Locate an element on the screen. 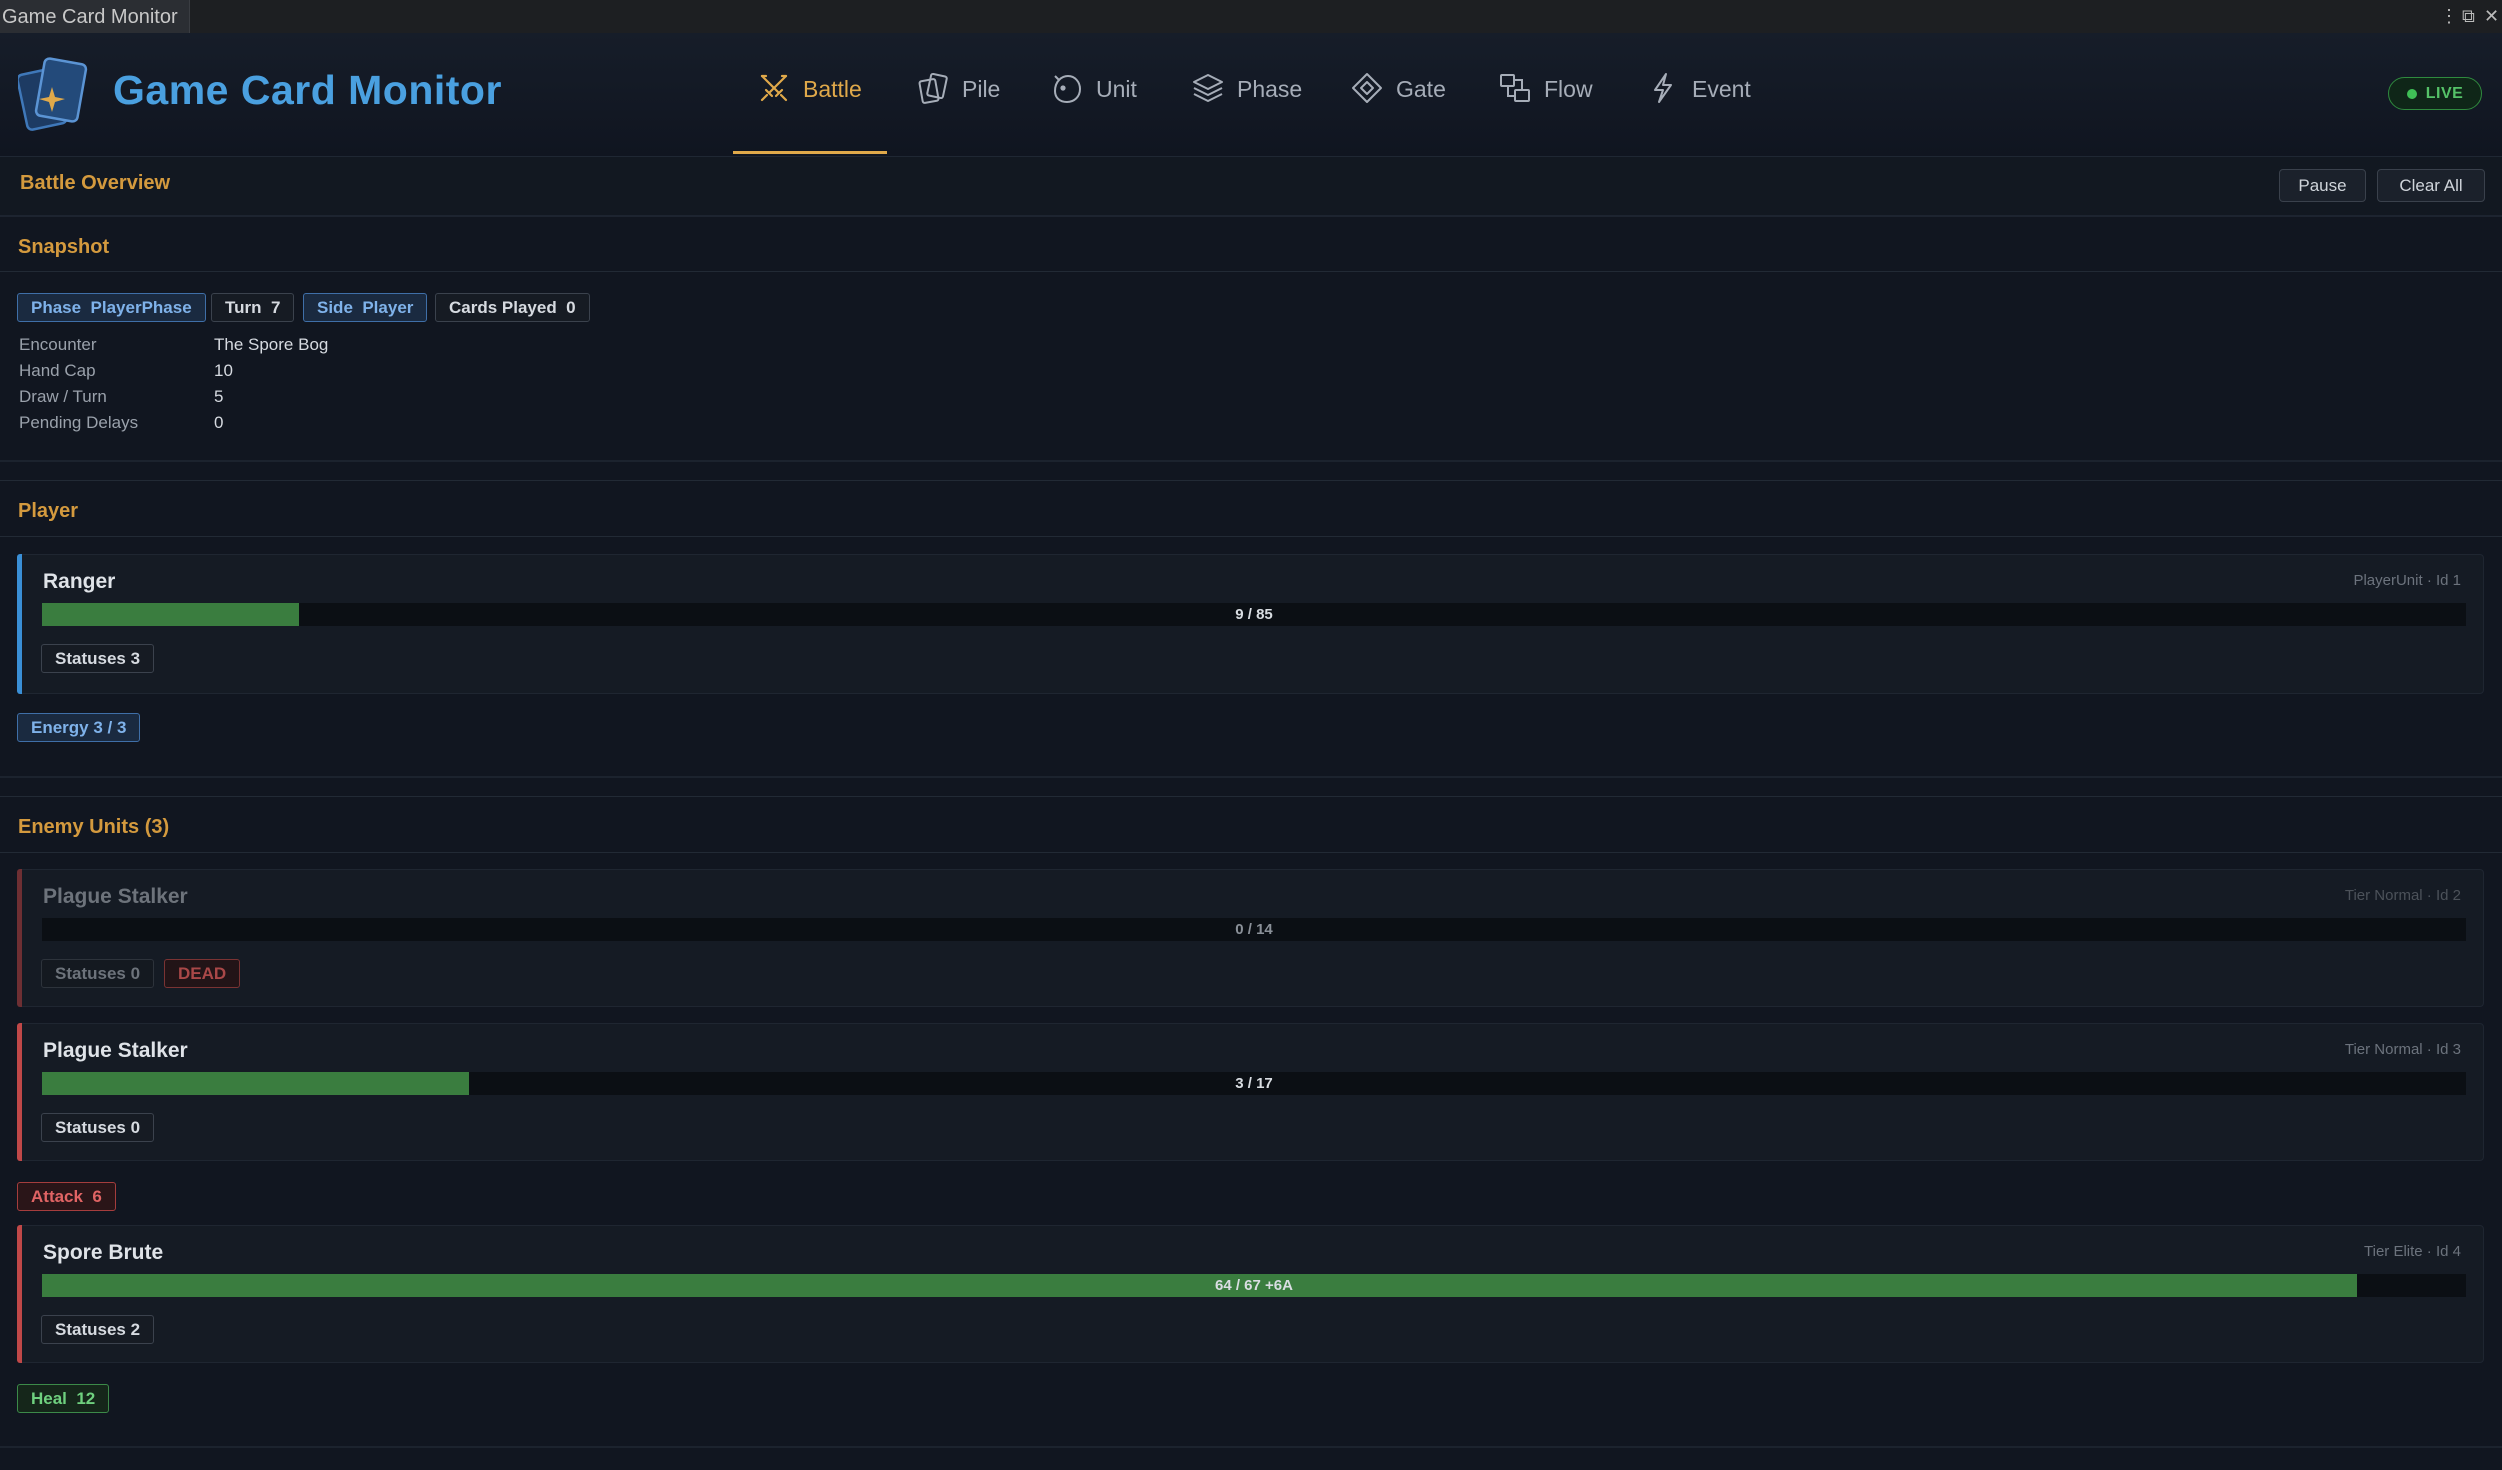  hp-text: 9 / 85 is located at coordinates (1254, 614).